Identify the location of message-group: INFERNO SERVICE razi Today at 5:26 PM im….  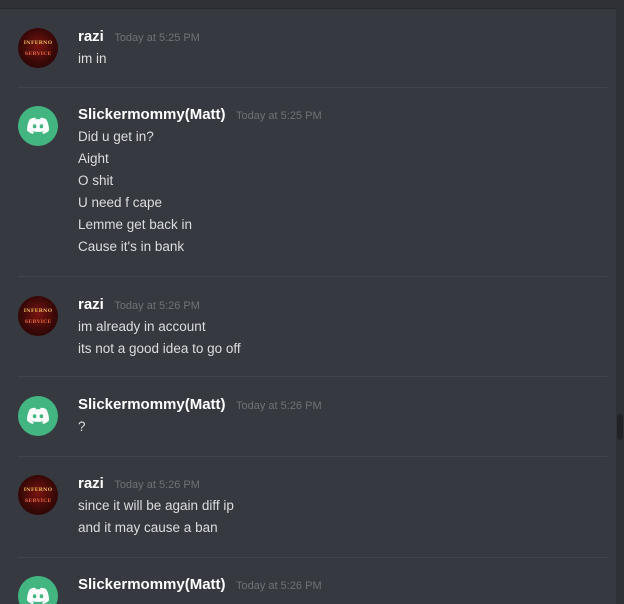
(303, 331).